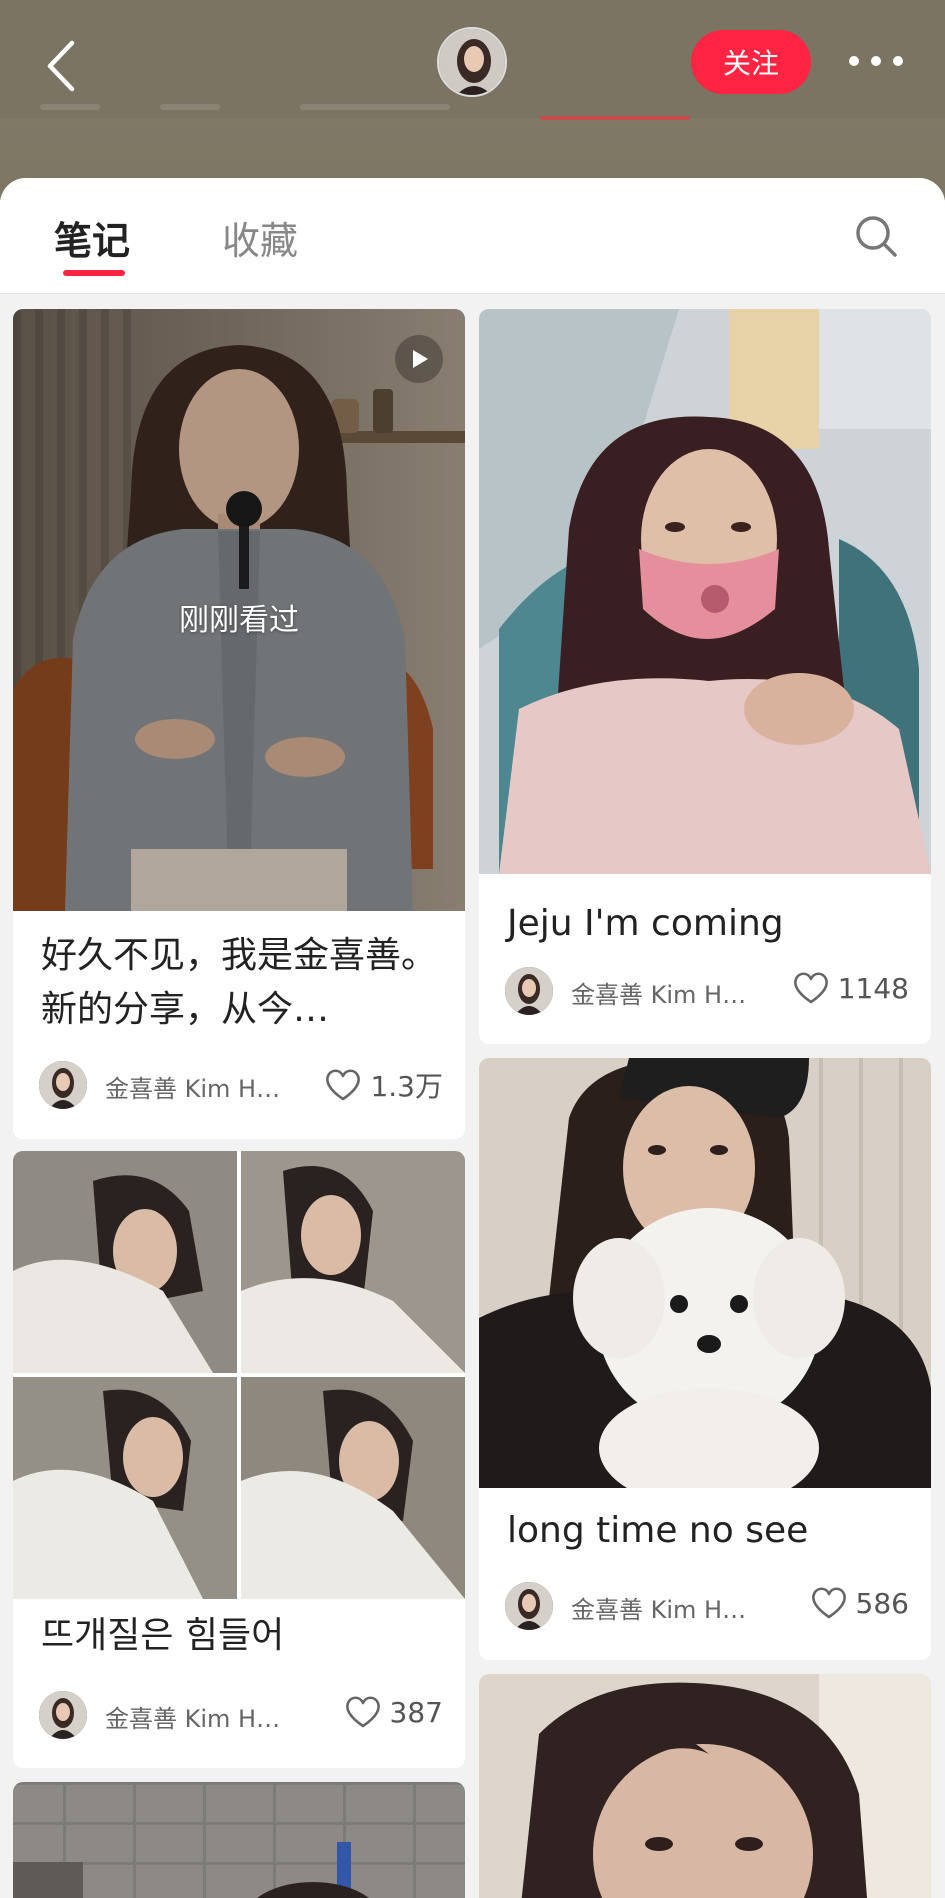 Image resolution: width=945 pixels, height=1898 pixels. Describe the element at coordinates (472, 62) in the screenshot. I see `profile-avatar` at that location.